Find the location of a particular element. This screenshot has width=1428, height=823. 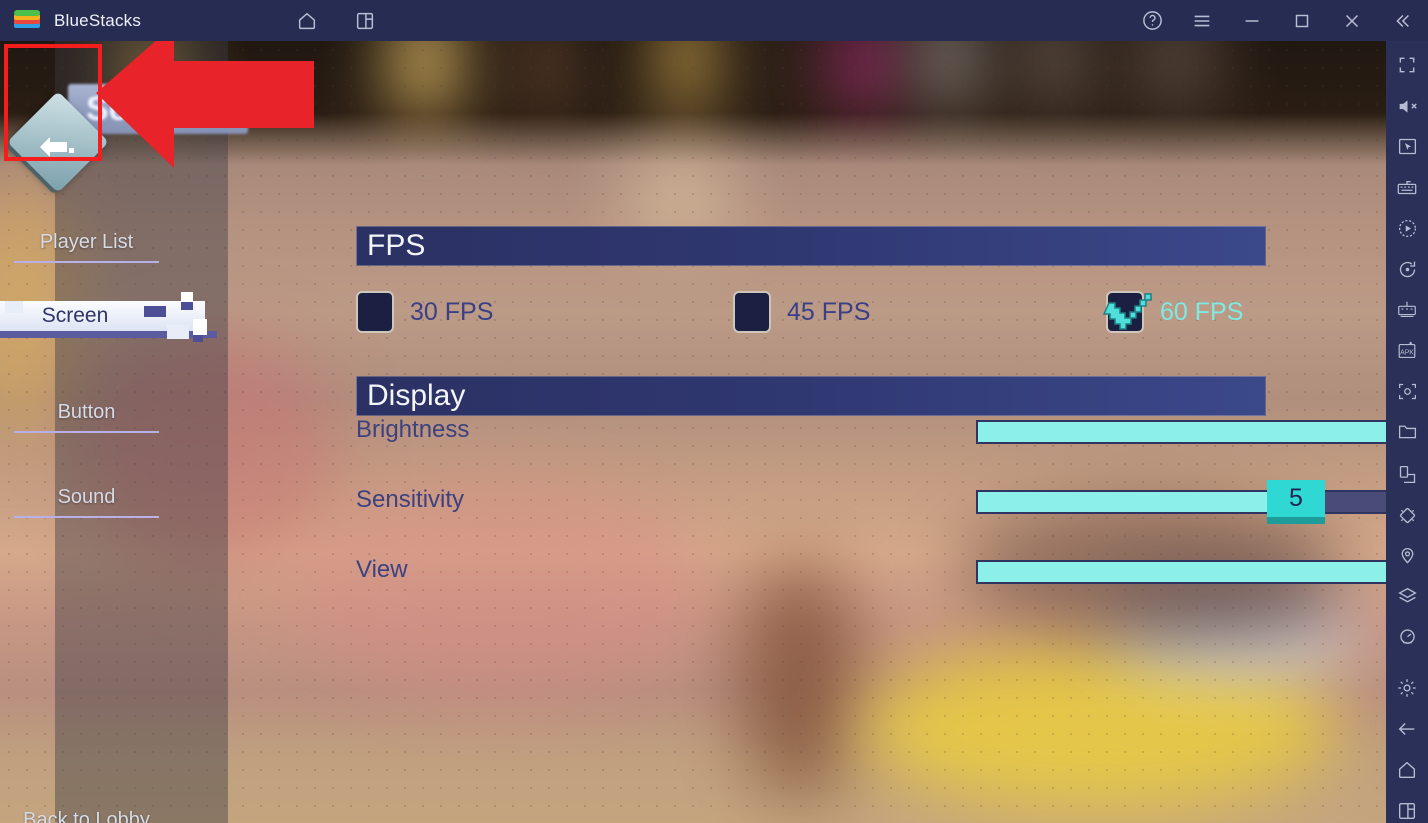

slider-fill-sensitivity is located at coordinates (1136, 502).